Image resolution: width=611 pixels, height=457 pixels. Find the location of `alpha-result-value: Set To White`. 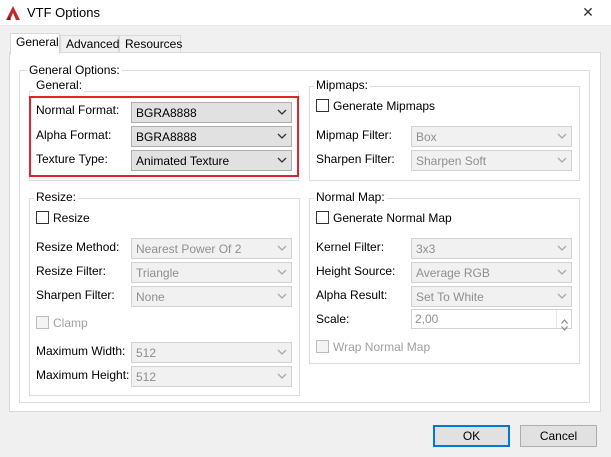

alpha-result-value: Set To White is located at coordinates (450, 297).